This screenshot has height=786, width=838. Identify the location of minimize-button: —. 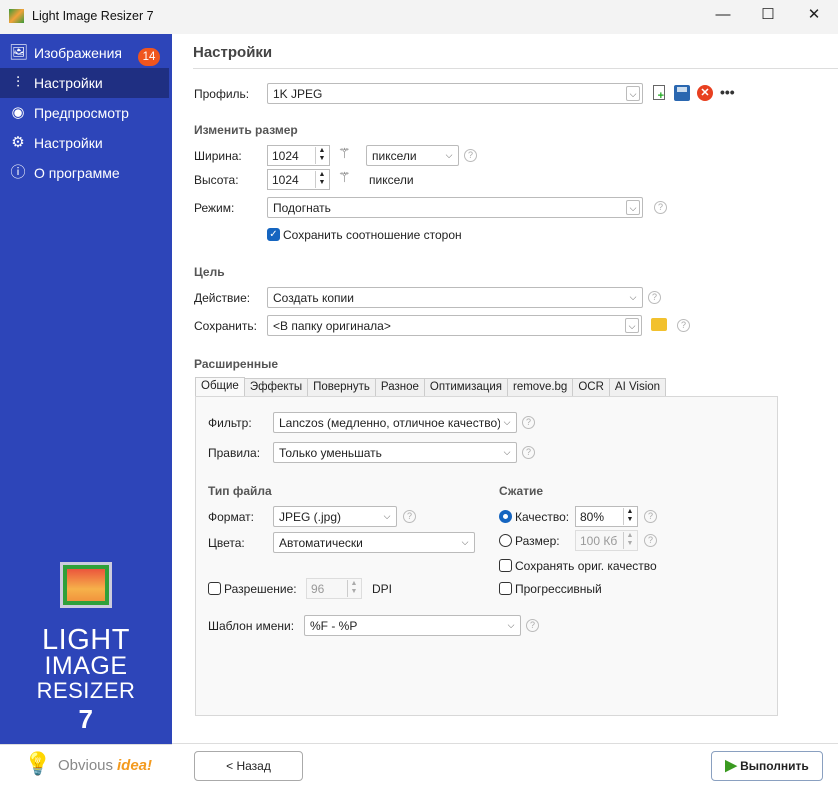
(723, 15).